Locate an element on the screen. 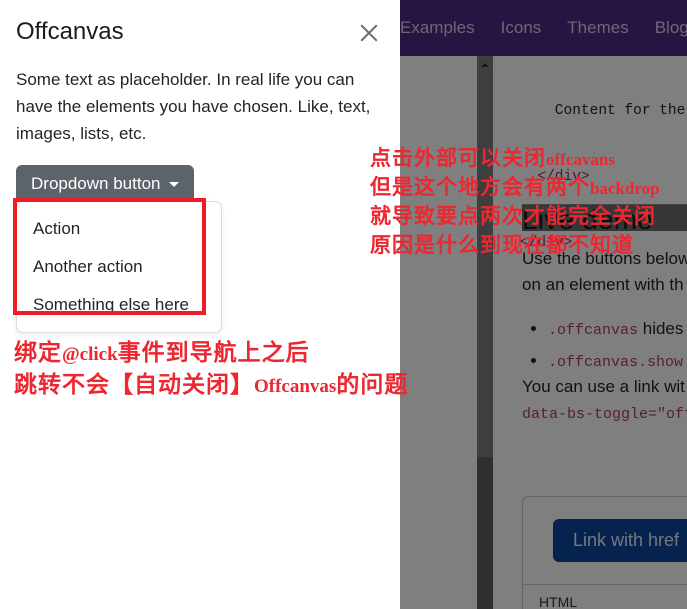 Image resolution: width=687 pixels, height=609 pixels. annotation-en: @click is located at coordinates (90, 354).